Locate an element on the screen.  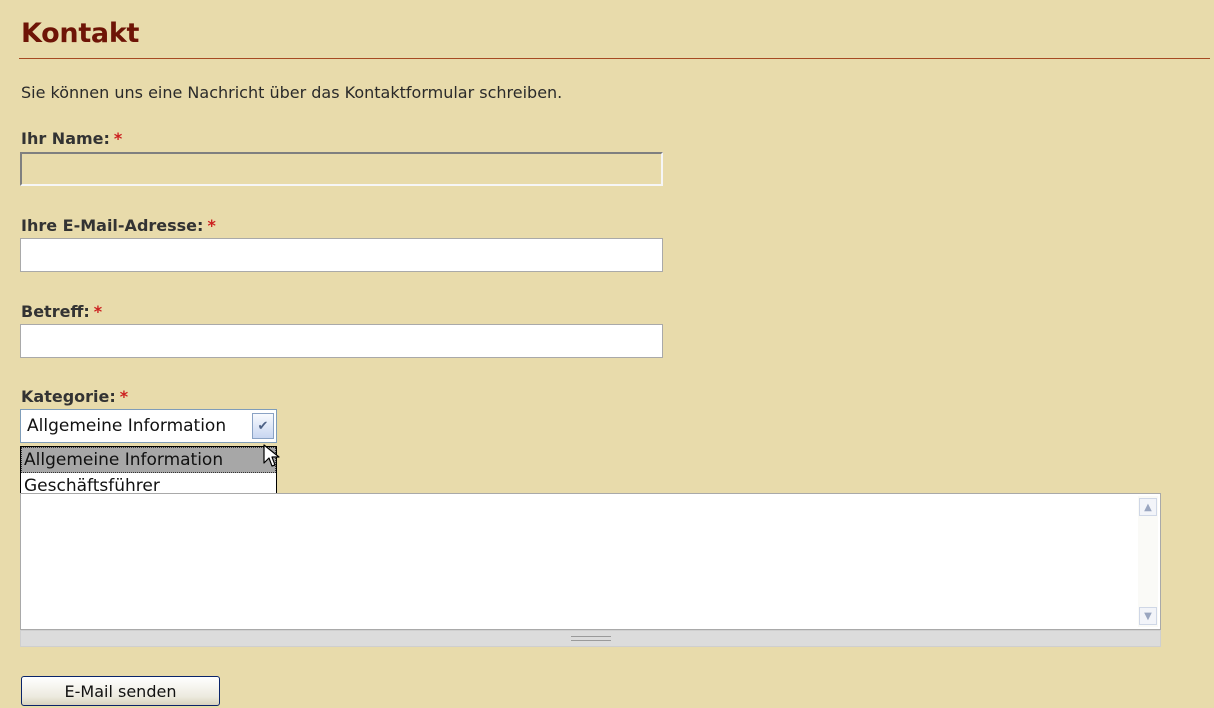
resize-grip-icon is located at coordinates (591, 638).